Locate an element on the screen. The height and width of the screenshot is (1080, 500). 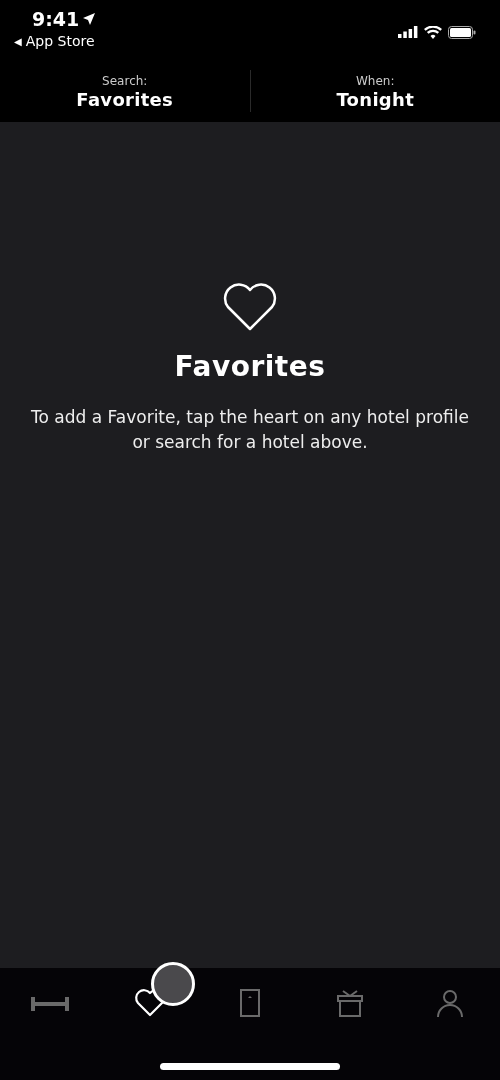
location-arrow-icon is located at coordinates (89, 19).